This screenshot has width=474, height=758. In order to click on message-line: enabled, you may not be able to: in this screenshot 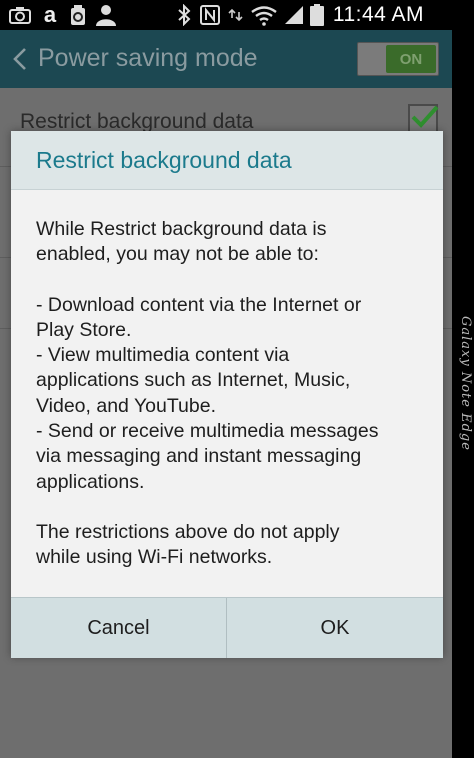, I will do `click(177, 254)`.